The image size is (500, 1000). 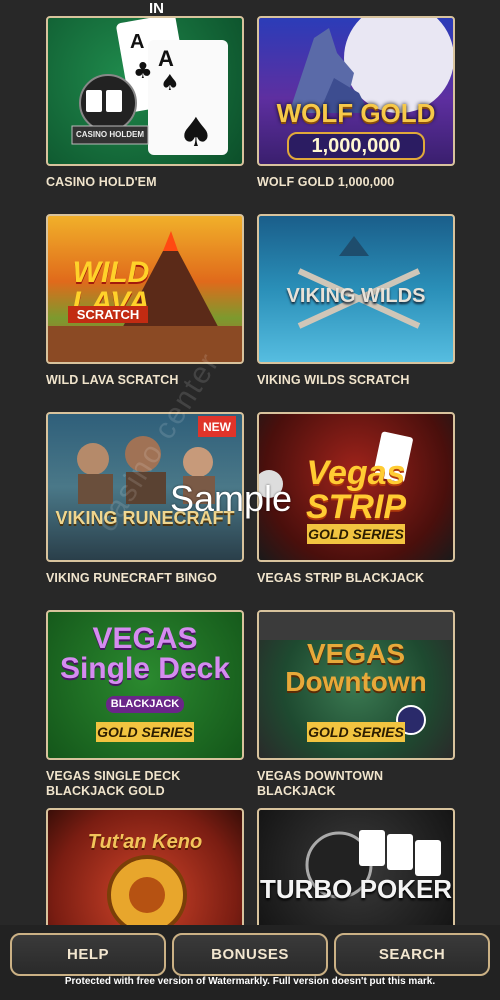 What do you see at coordinates (145, 784) in the screenshot?
I see `game-title: VEGAS SINGLE DECK BLACKJACK GOLD` at bounding box center [145, 784].